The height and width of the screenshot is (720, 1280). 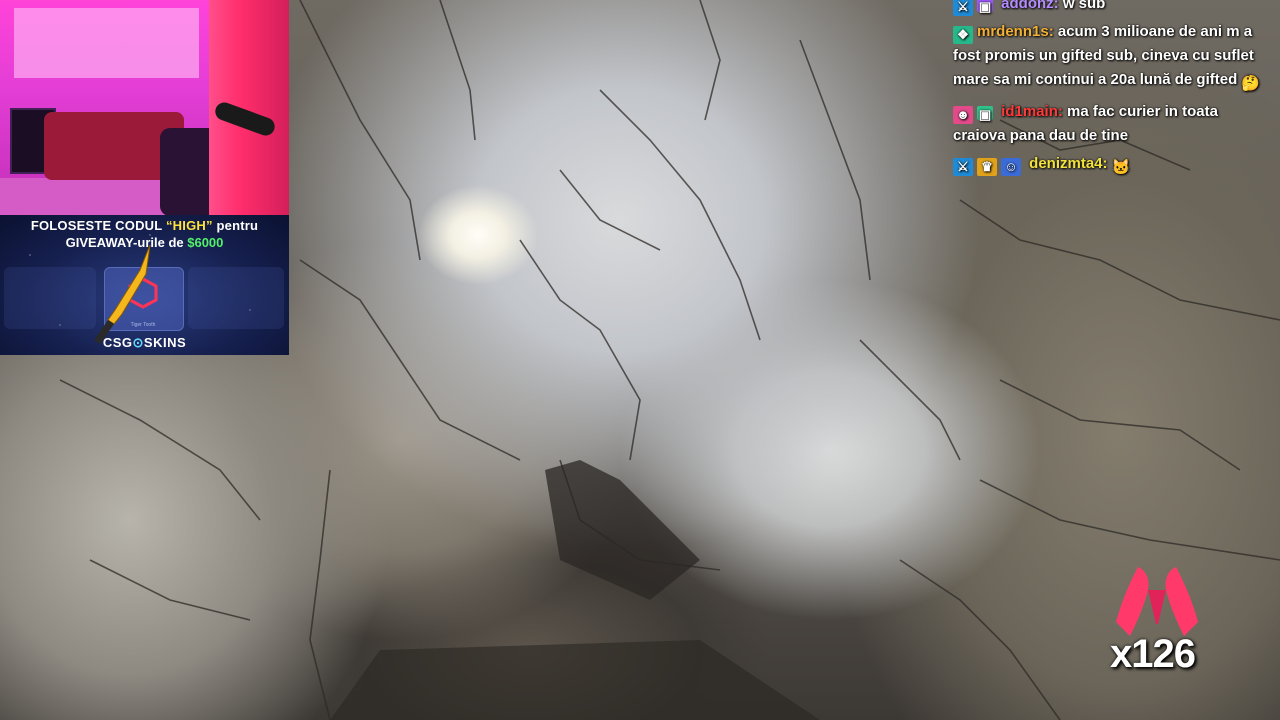 What do you see at coordinates (106, 43) in the screenshot?
I see `webcam-window` at bounding box center [106, 43].